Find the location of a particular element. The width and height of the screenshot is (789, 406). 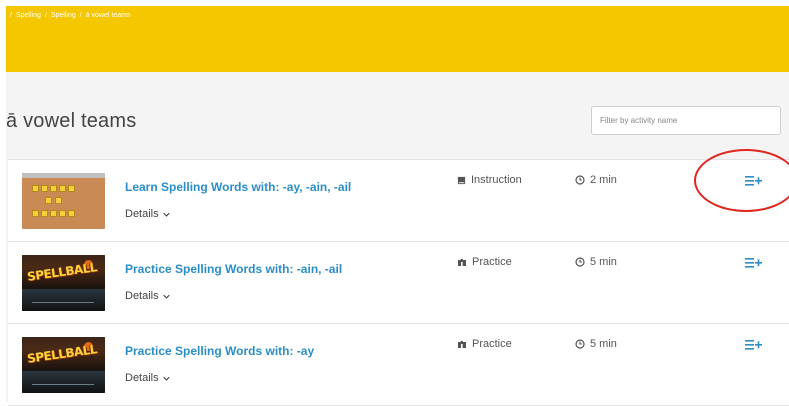

breadcrumb-current: ā vowel teams is located at coordinates (108, 15).